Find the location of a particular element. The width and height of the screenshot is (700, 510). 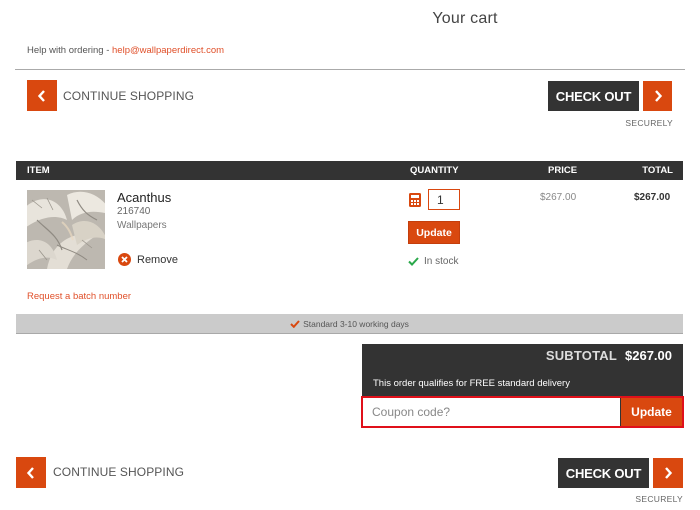

help-label: Help with ordering - is located at coordinates (70, 50).